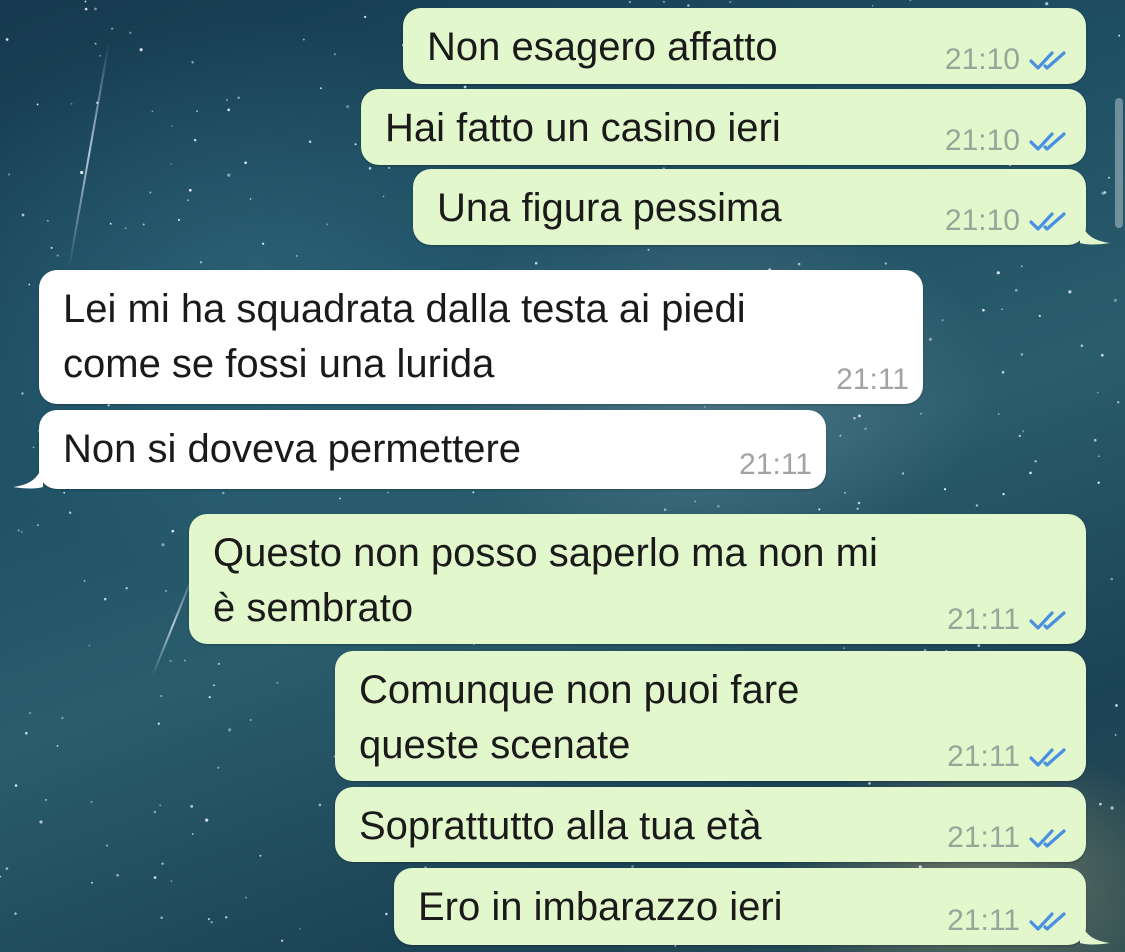 This screenshot has width=1125, height=952. What do you see at coordinates (292, 449) in the screenshot?
I see `message-text: Non si doveva permettere` at bounding box center [292, 449].